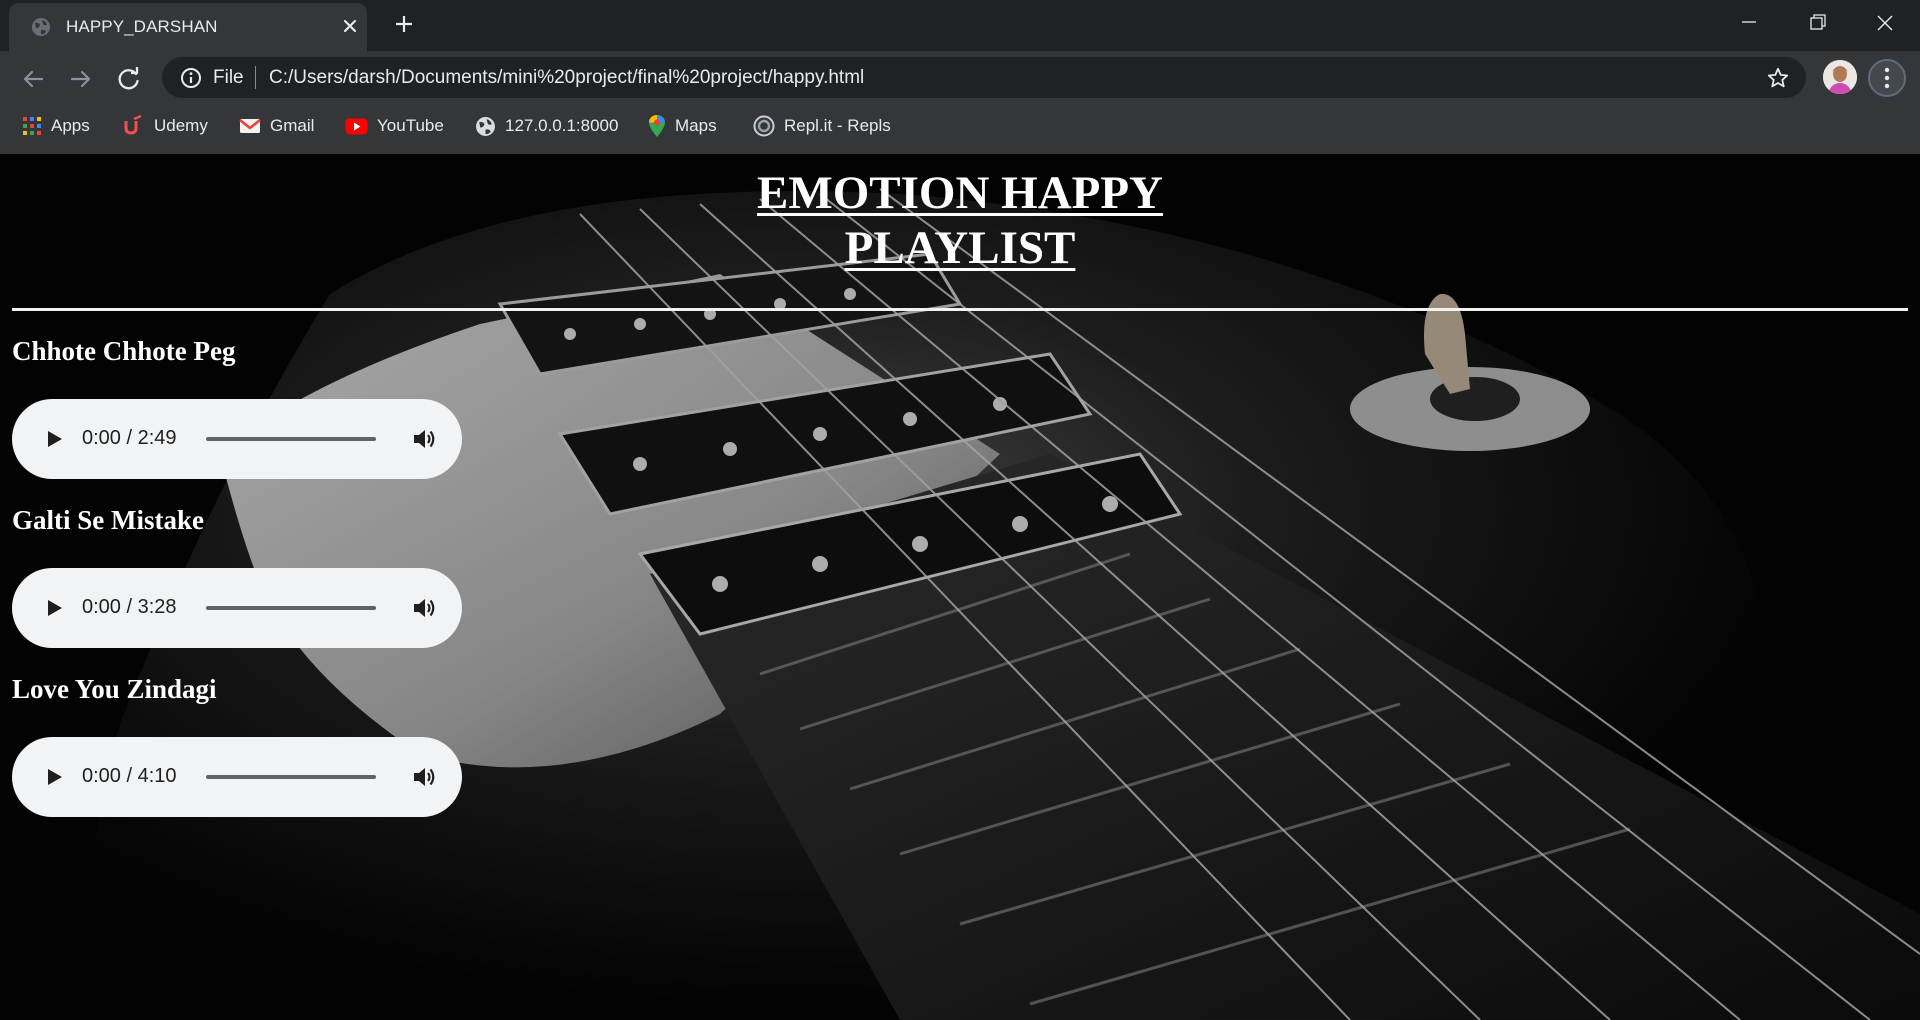  Describe the element at coordinates (250, 125) in the screenshot. I see `gmail-icon` at that location.